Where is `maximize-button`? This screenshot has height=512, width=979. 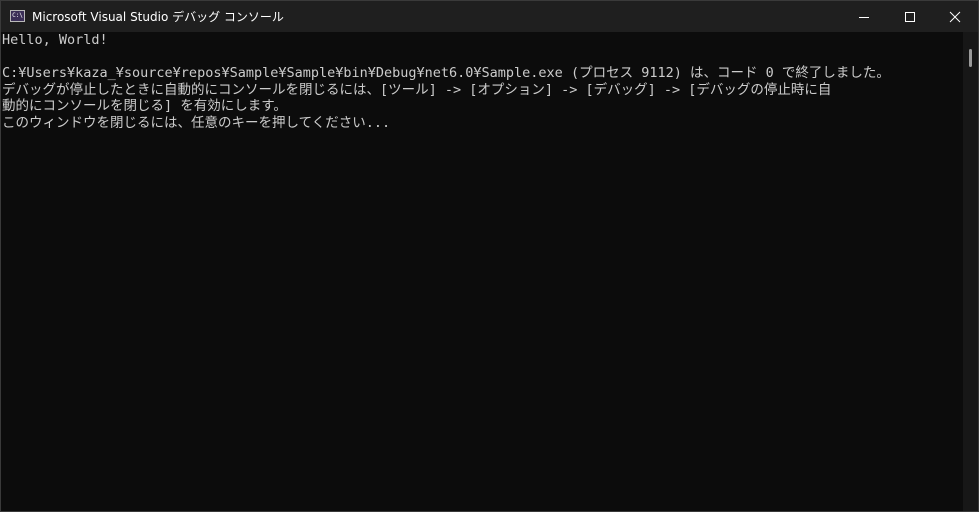
maximize-button is located at coordinates (910, 16).